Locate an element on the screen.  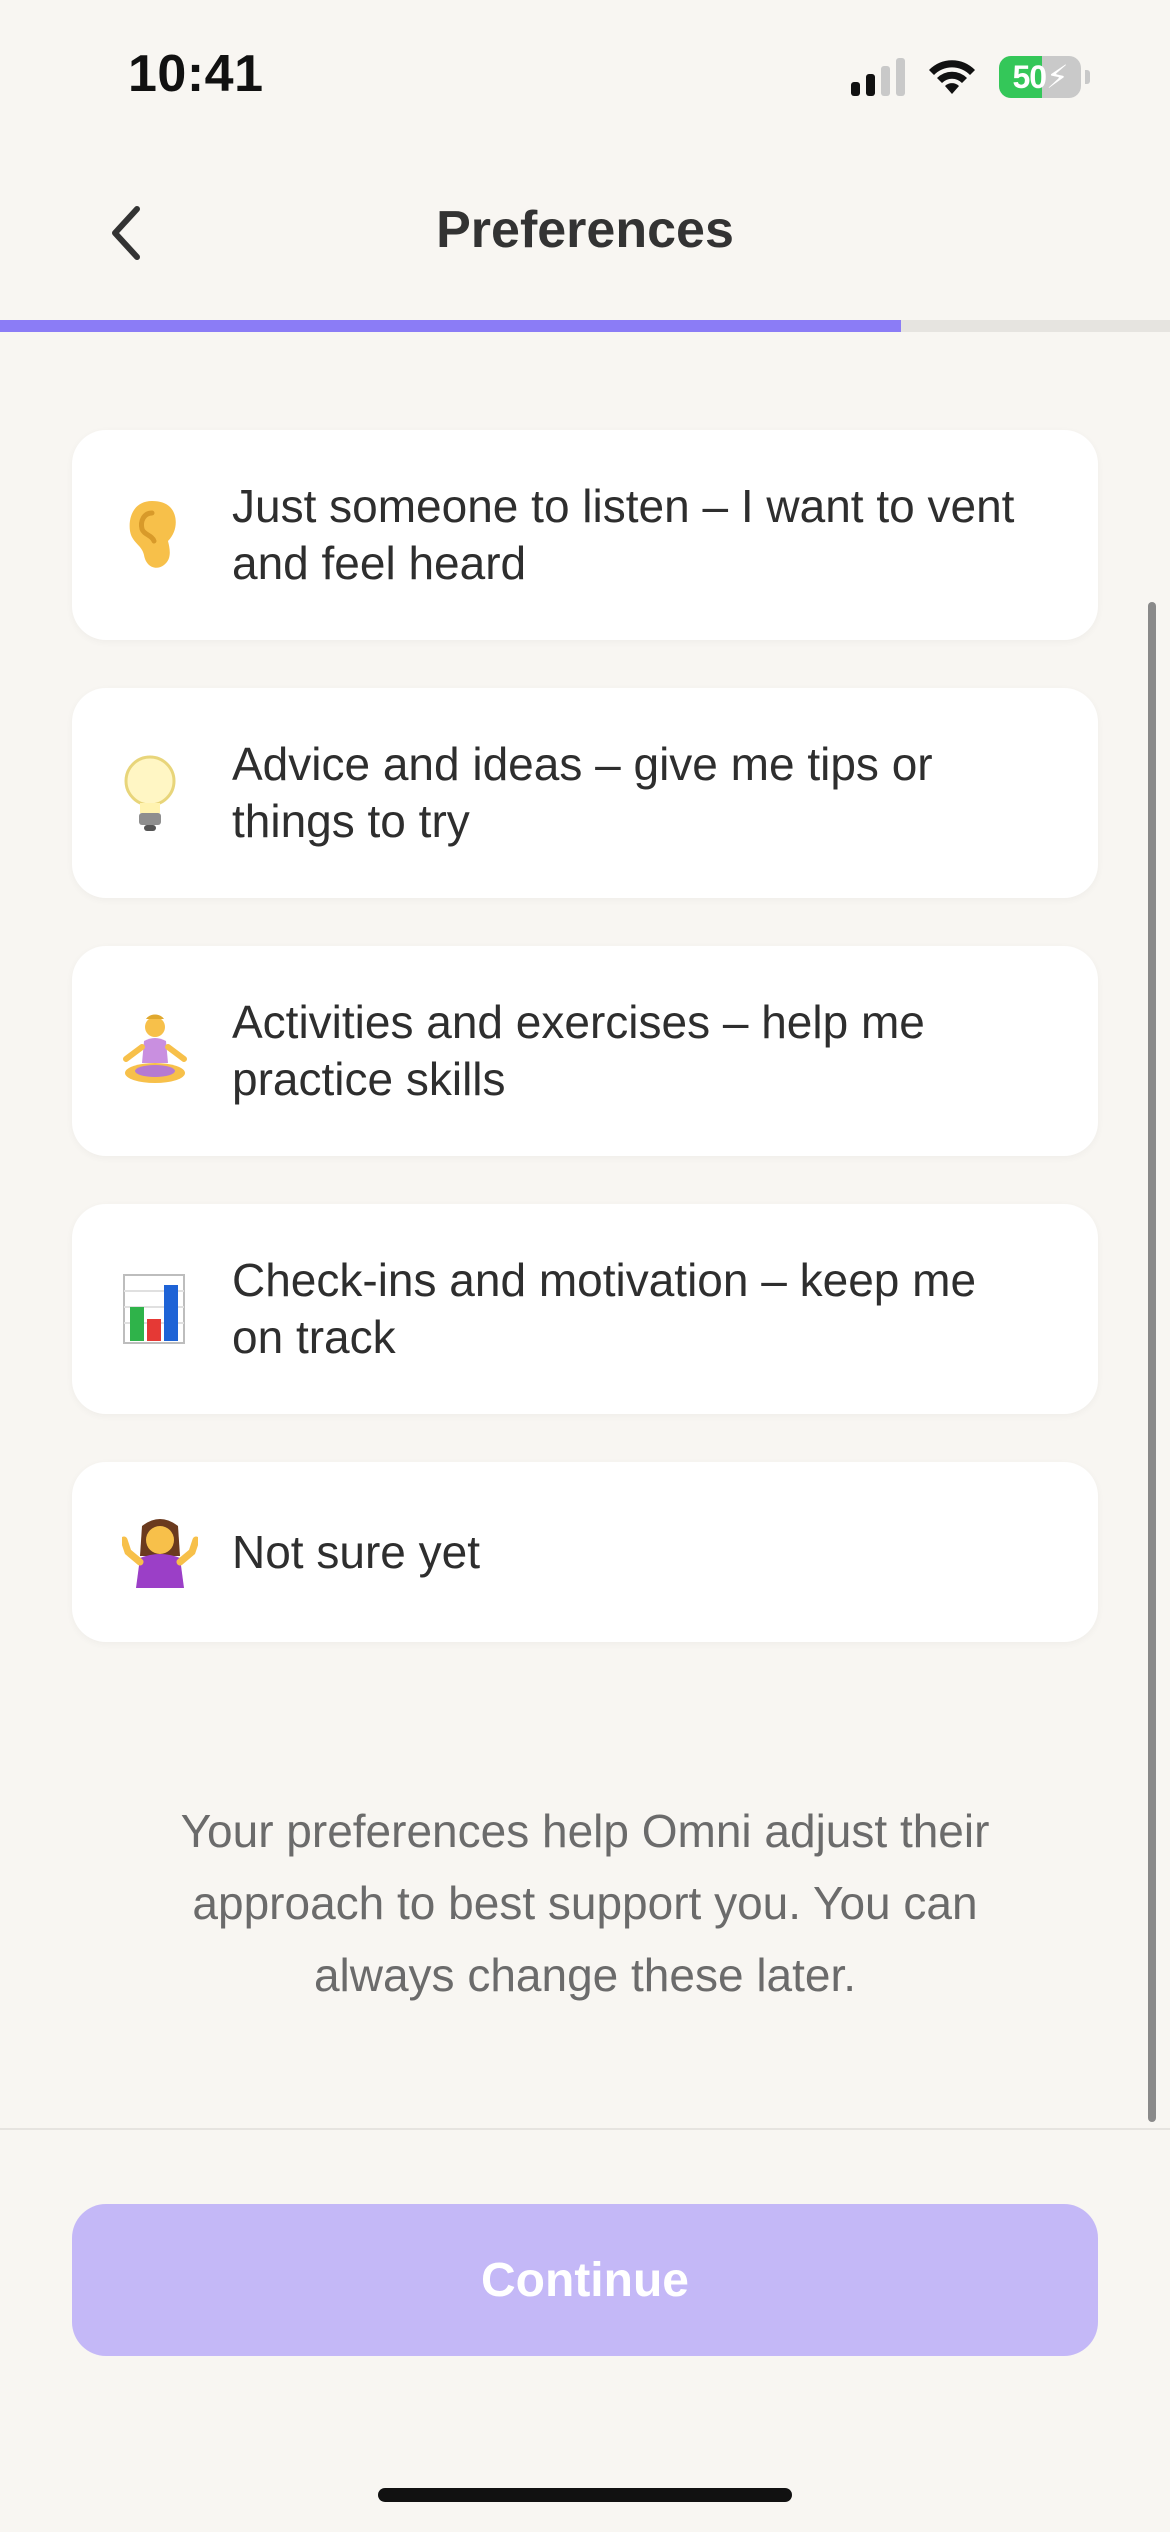
status-icons: 50⚡ is located at coordinates (970, 77).